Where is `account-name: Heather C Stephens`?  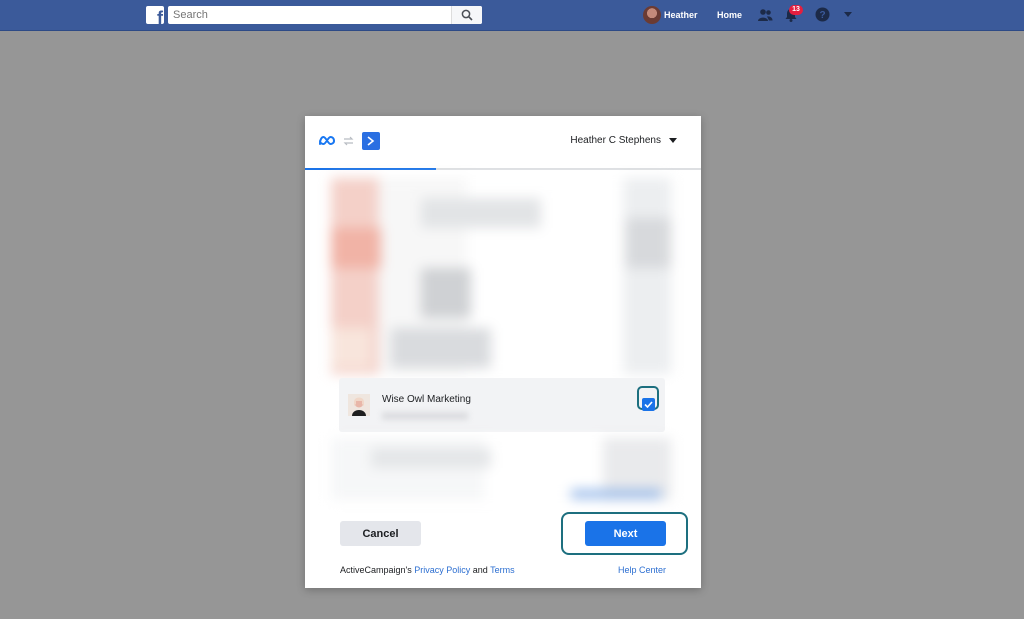
account-name: Heather C Stephens is located at coordinates (615, 140).